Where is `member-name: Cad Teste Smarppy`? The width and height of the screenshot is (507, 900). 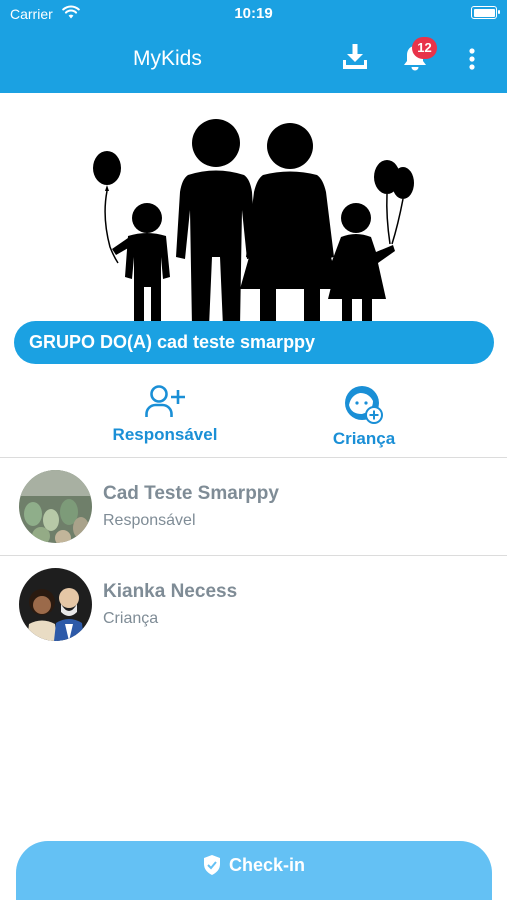 member-name: Cad Teste Smarppy is located at coordinates (191, 493).